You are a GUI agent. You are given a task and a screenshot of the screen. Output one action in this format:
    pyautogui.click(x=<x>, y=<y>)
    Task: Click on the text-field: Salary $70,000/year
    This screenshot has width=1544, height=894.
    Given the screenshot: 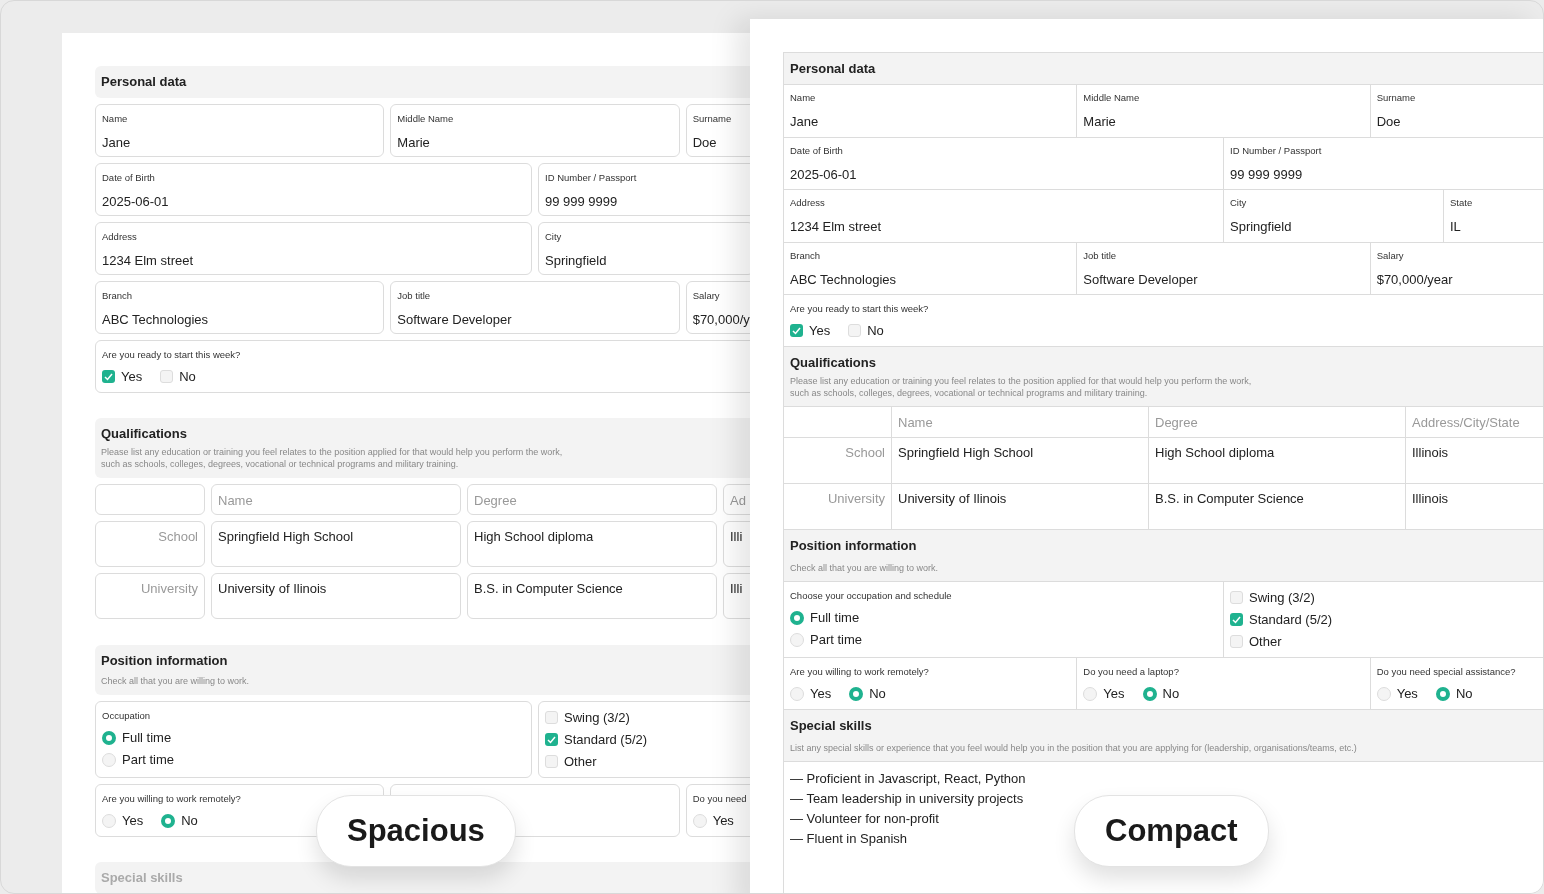 What is the action you would take?
    pyautogui.click(x=1456, y=268)
    